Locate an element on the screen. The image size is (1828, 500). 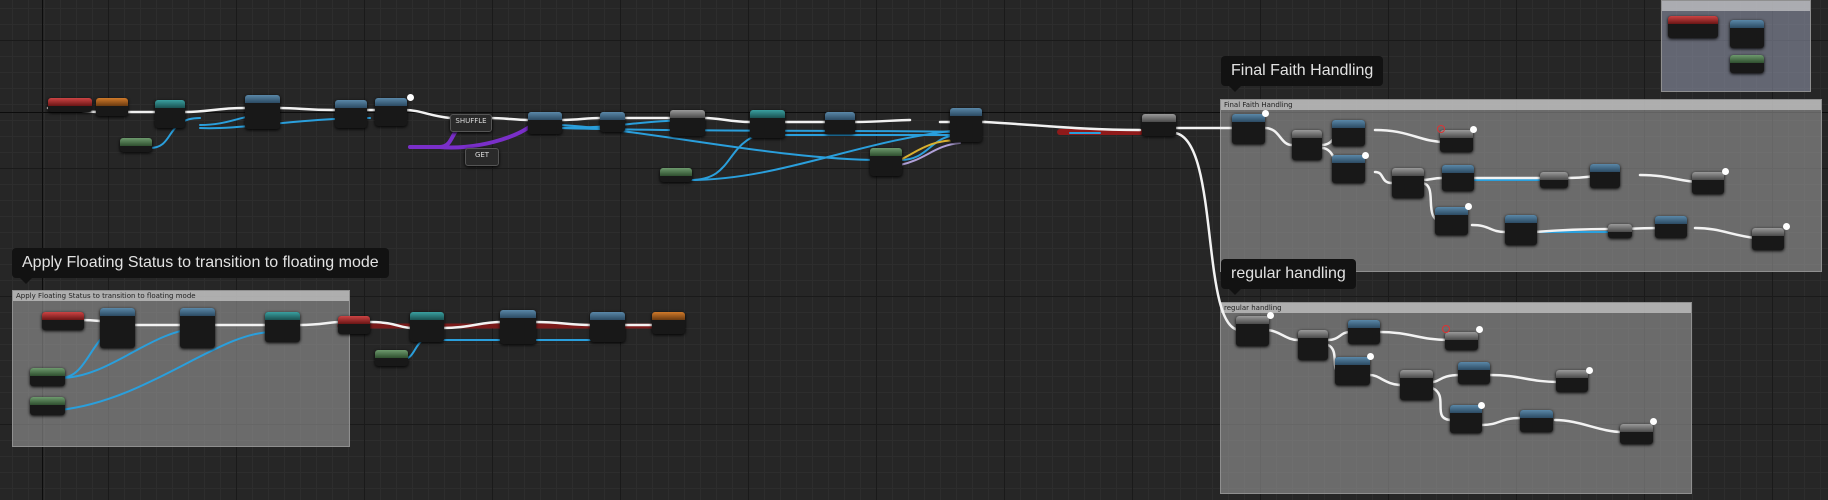
shuffle-node: SHUFFLE is located at coordinates (471, 123).